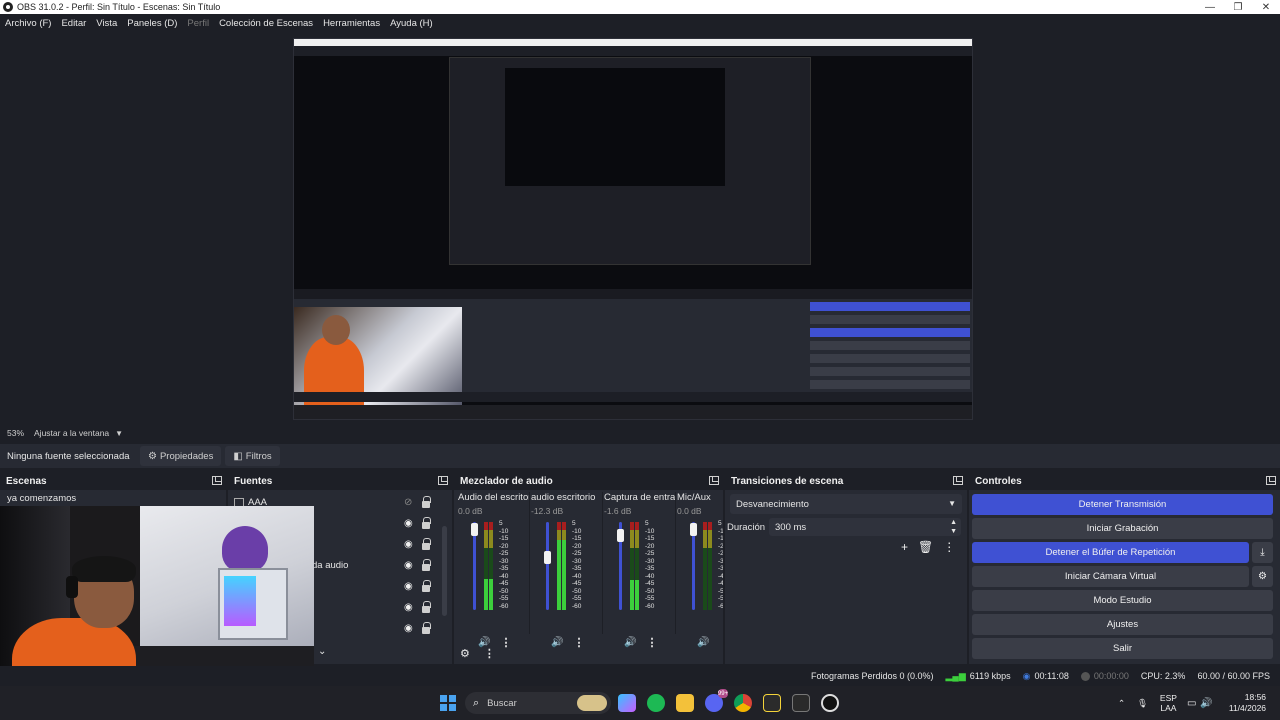 This screenshot has width=1280, height=720. What do you see at coordinates (411, 23) in the screenshot?
I see `menu-ayuda: Ayuda (H)` at bounding box center [411, 23].